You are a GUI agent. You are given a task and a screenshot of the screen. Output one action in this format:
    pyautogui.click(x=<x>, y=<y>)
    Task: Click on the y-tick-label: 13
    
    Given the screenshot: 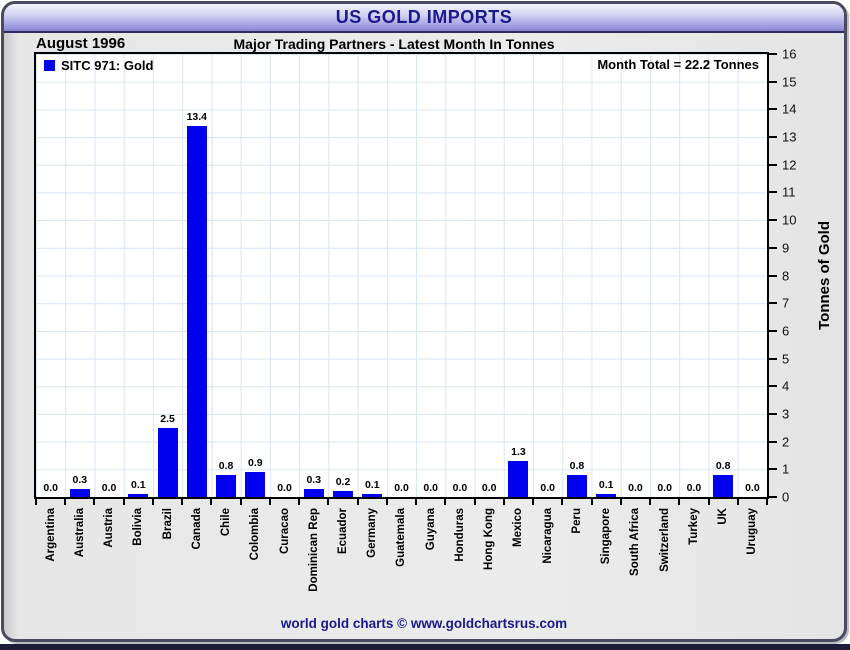 What is the action you would take?
    pyautogui.click(x=789, y=137)
    